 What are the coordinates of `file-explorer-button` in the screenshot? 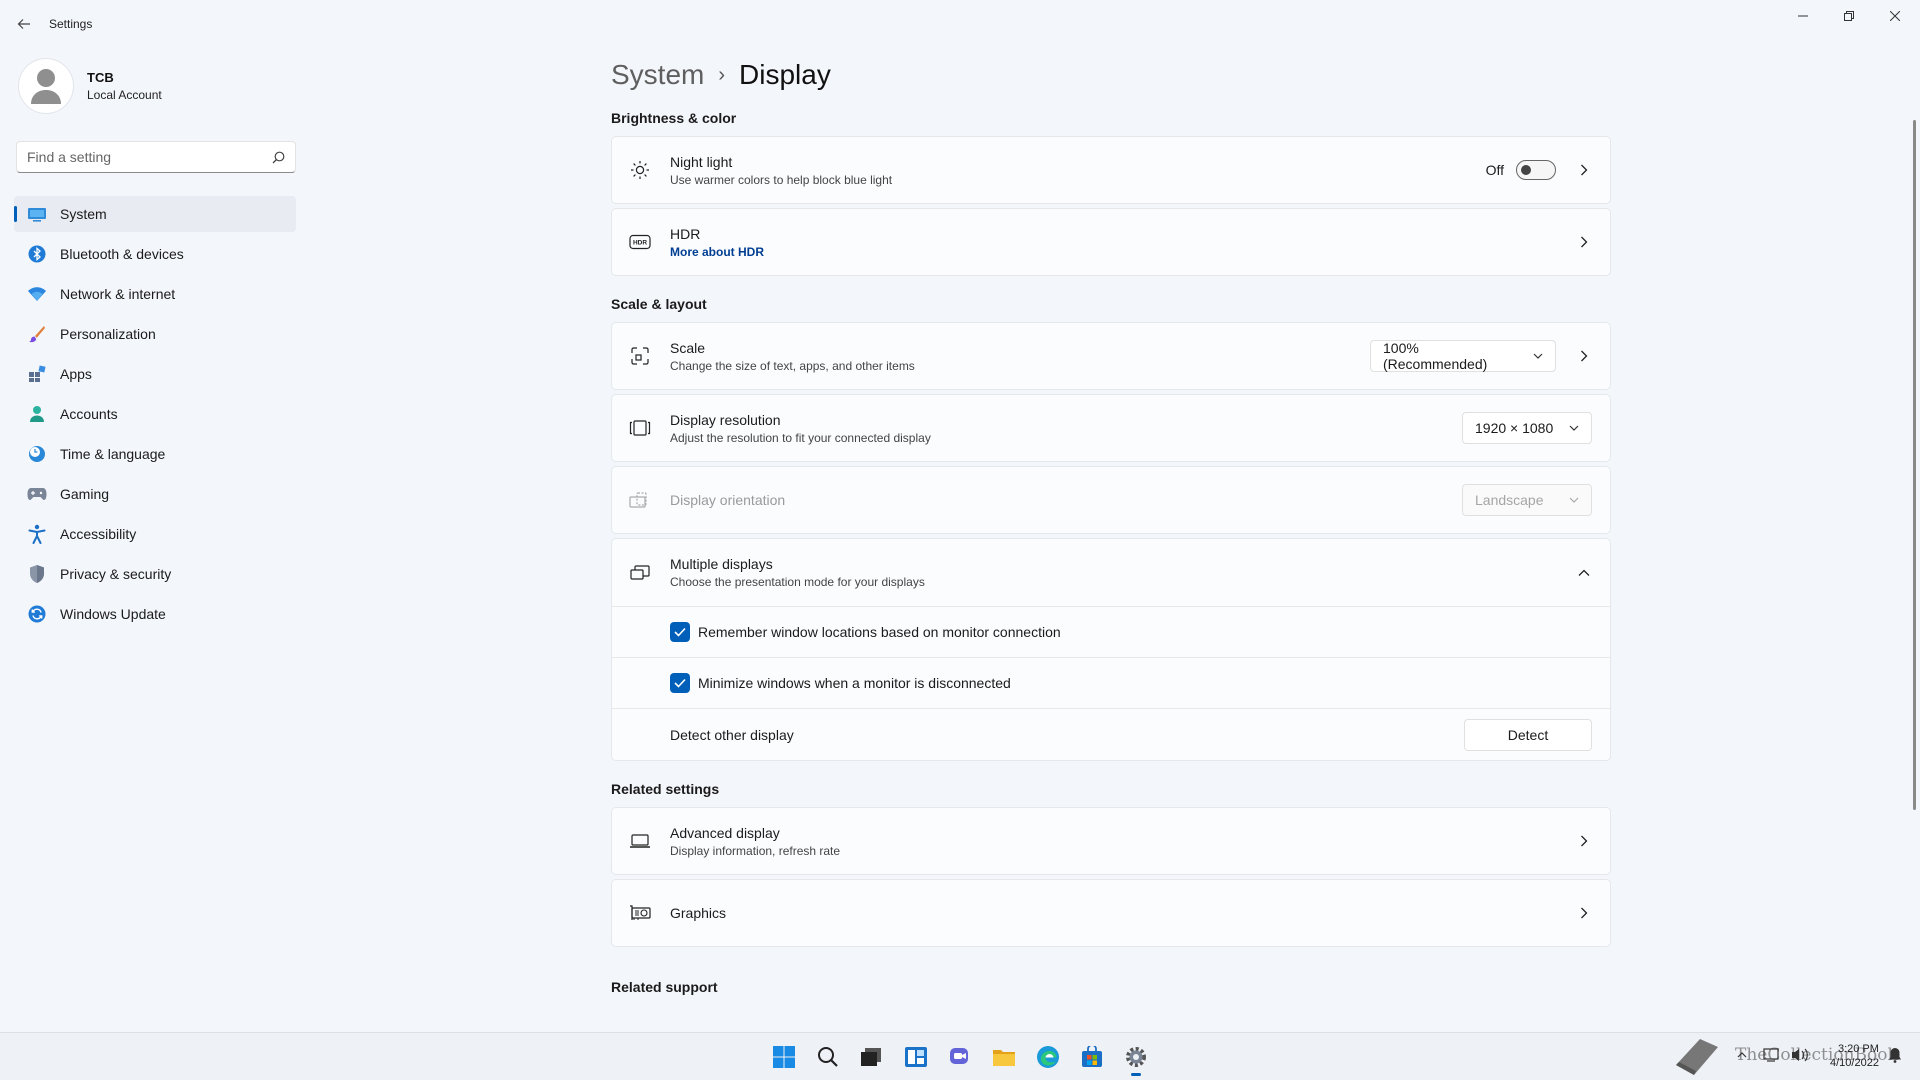 It's located at (1004, 1057).